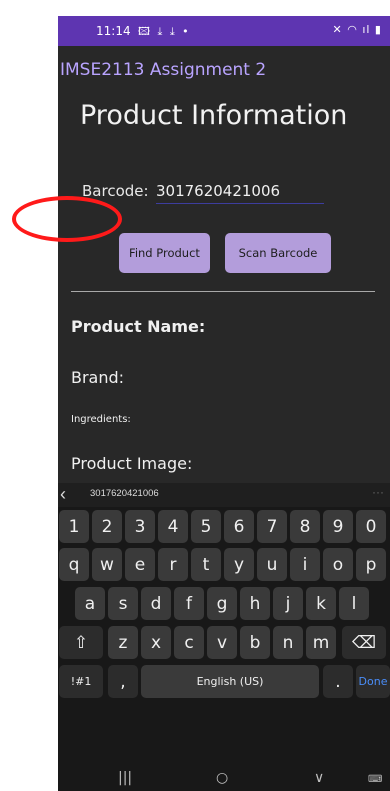  I want to click on key-0: 0, so click(371, 526).